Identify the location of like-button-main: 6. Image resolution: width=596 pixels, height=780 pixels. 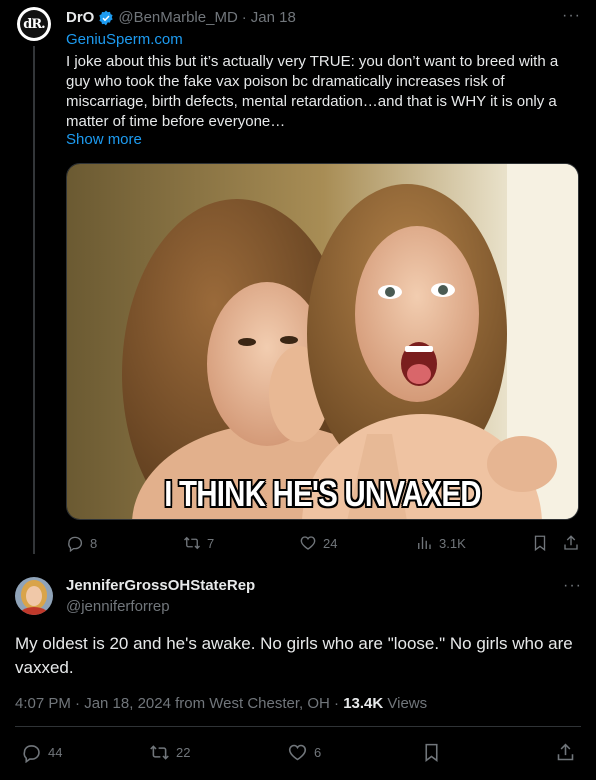
(304, 752).